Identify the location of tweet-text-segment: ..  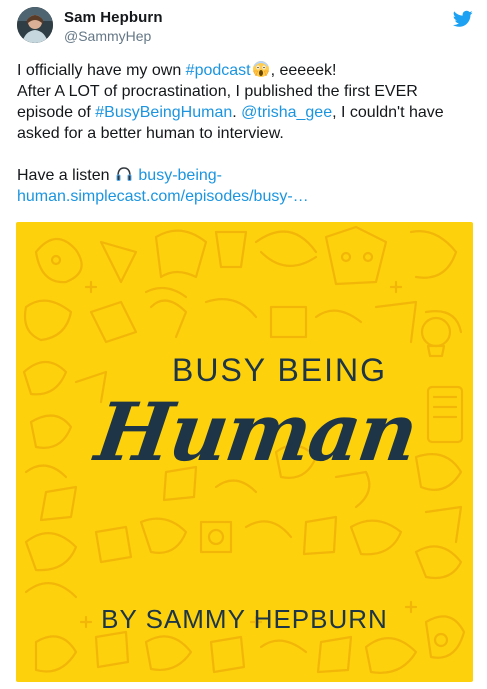
(237, 112).